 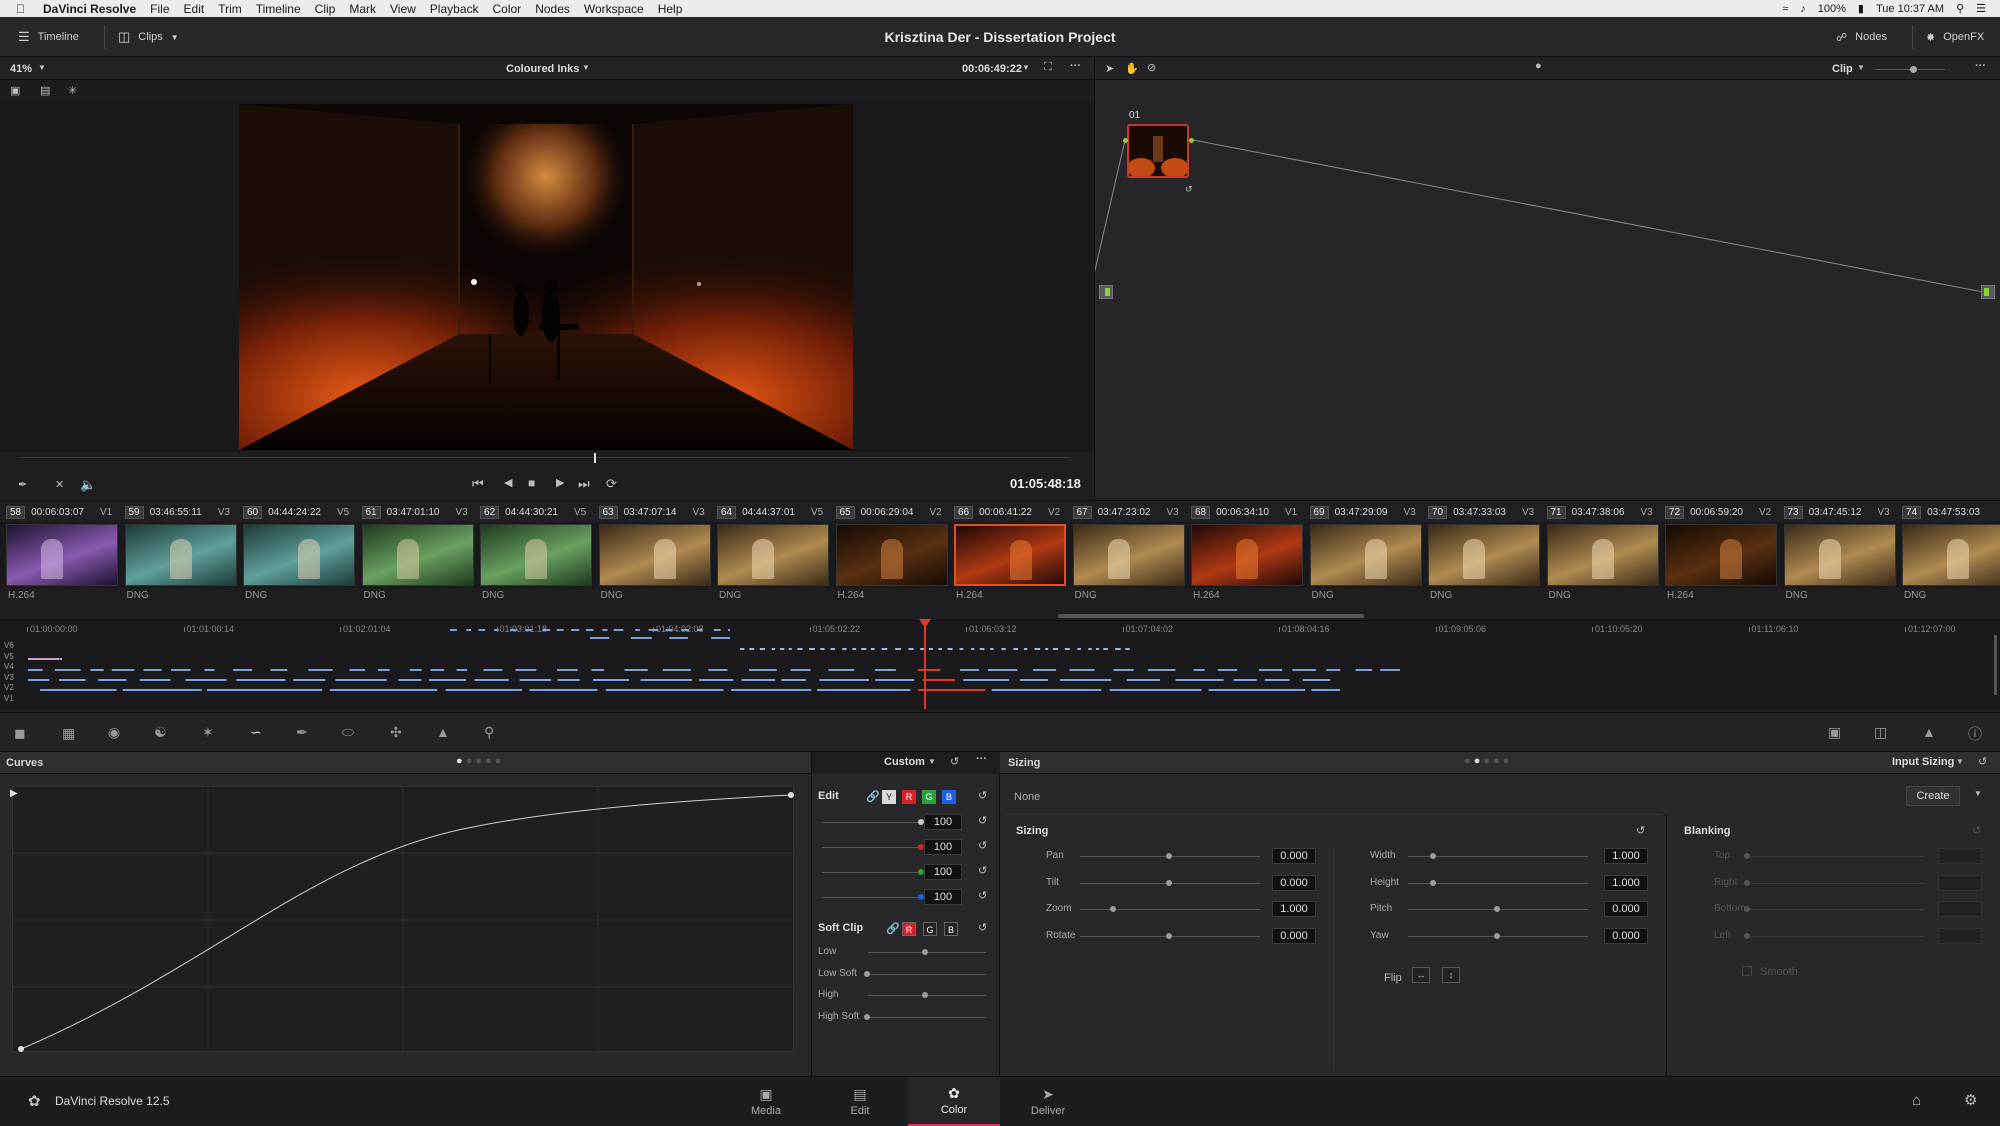 I want to click on param-value: 0.000, so click(x=1294, y=882).